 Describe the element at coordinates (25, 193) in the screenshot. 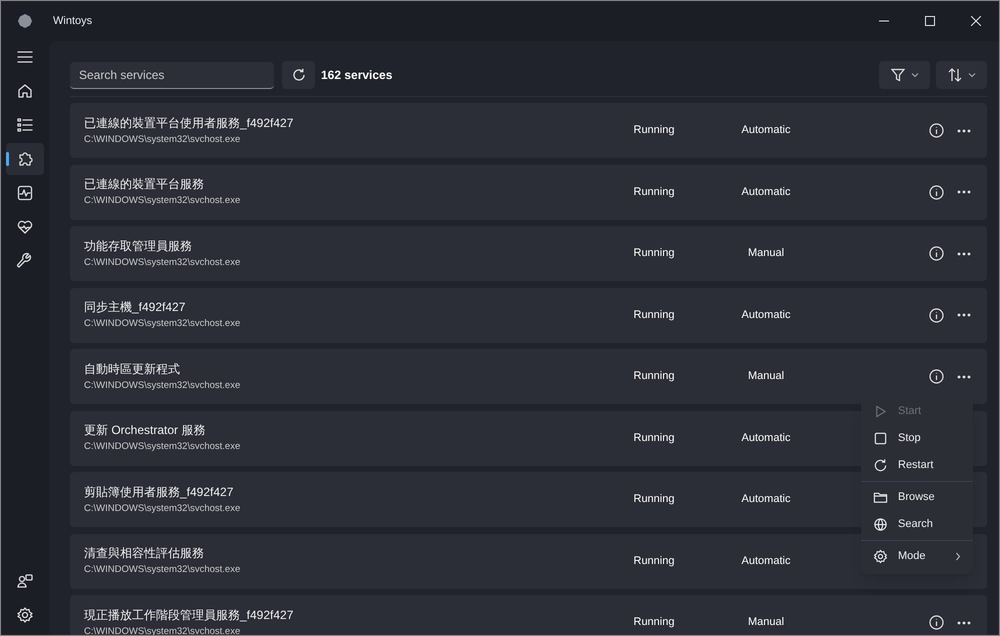

I see `activity-icon` at that location.